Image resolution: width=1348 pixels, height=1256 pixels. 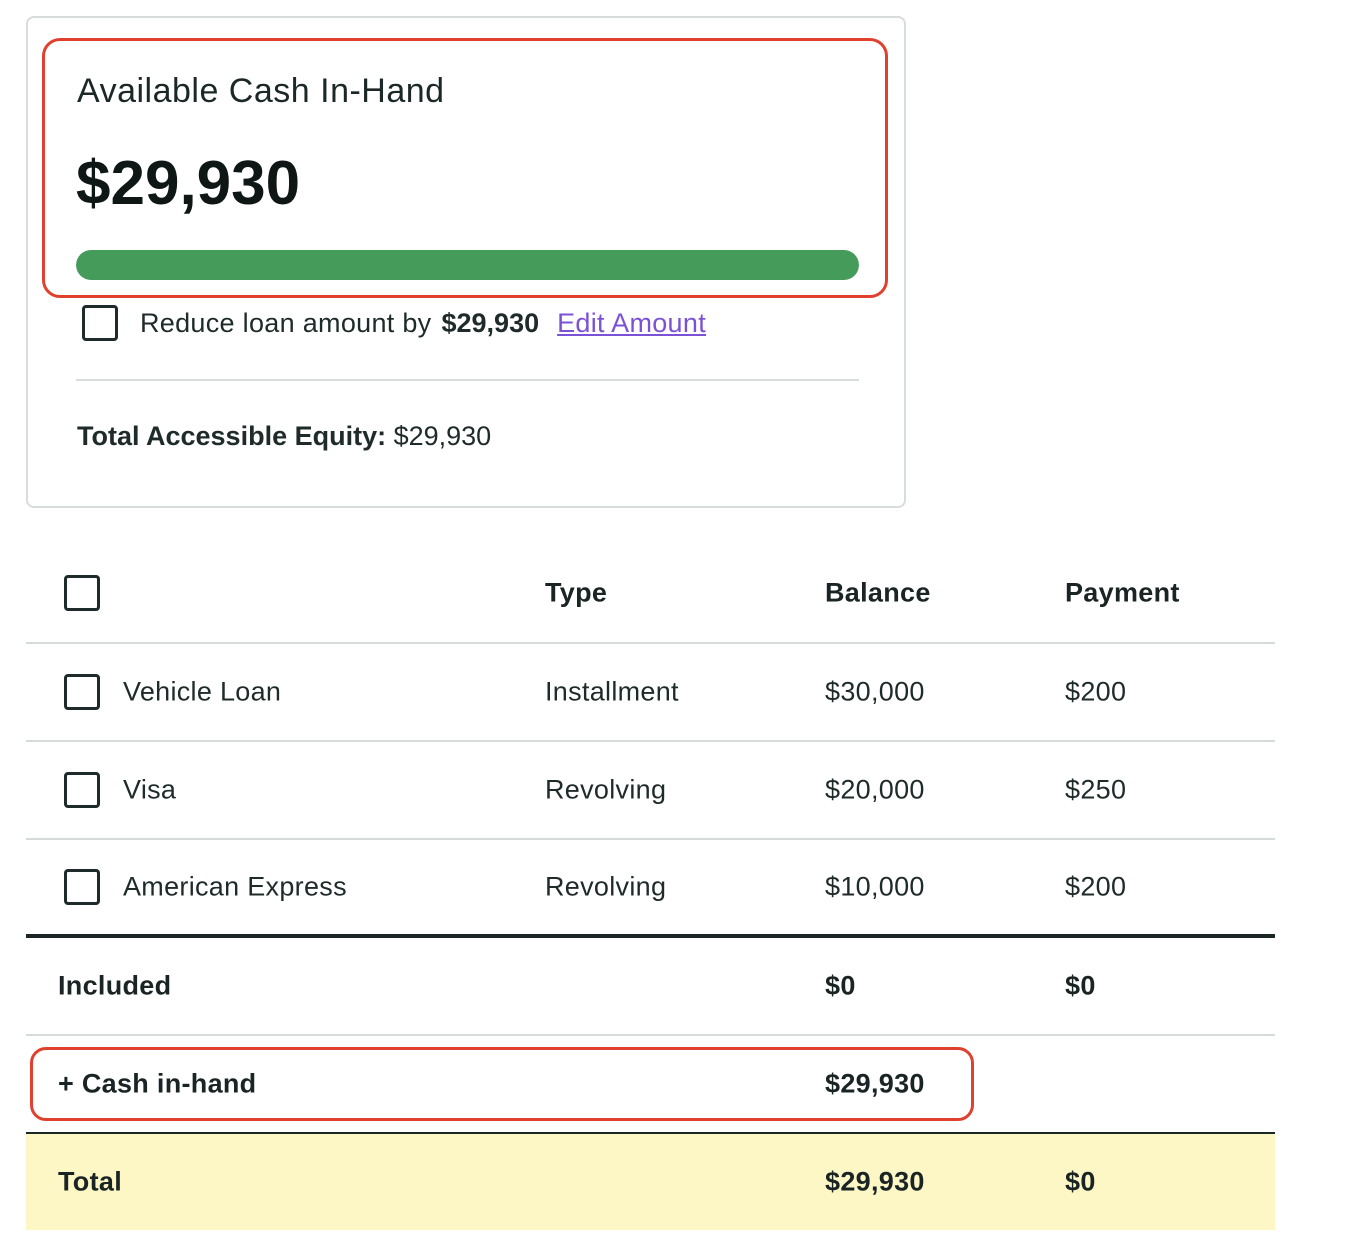 What do you see at coordinates (100, 323) in the screenshot?
I see `reduce-loan-checkbox` at bounding box center [100, 323].